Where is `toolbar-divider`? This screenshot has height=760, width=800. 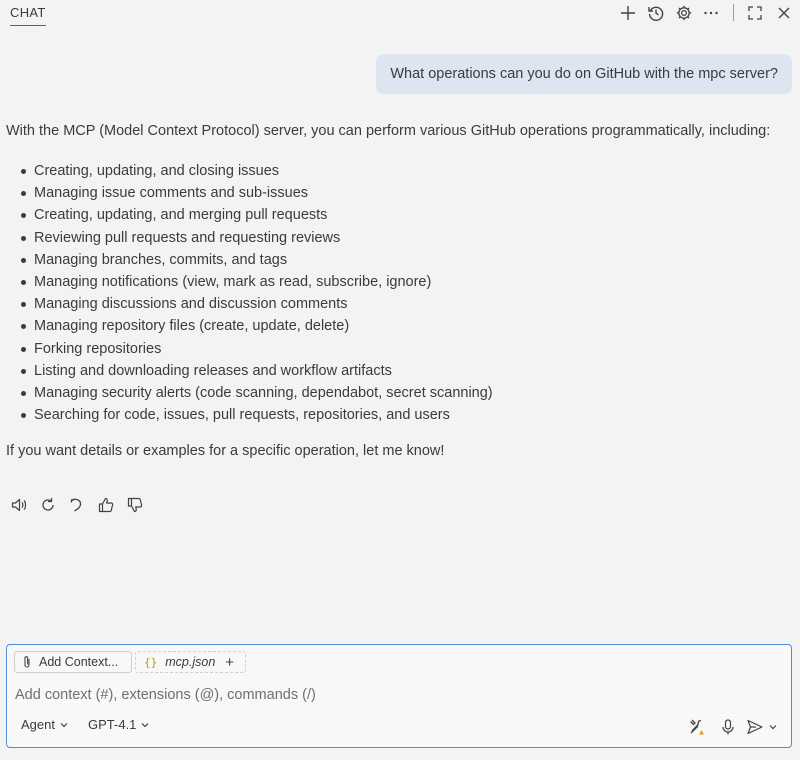 toolbar-divider is located at coordinates (733, 12).